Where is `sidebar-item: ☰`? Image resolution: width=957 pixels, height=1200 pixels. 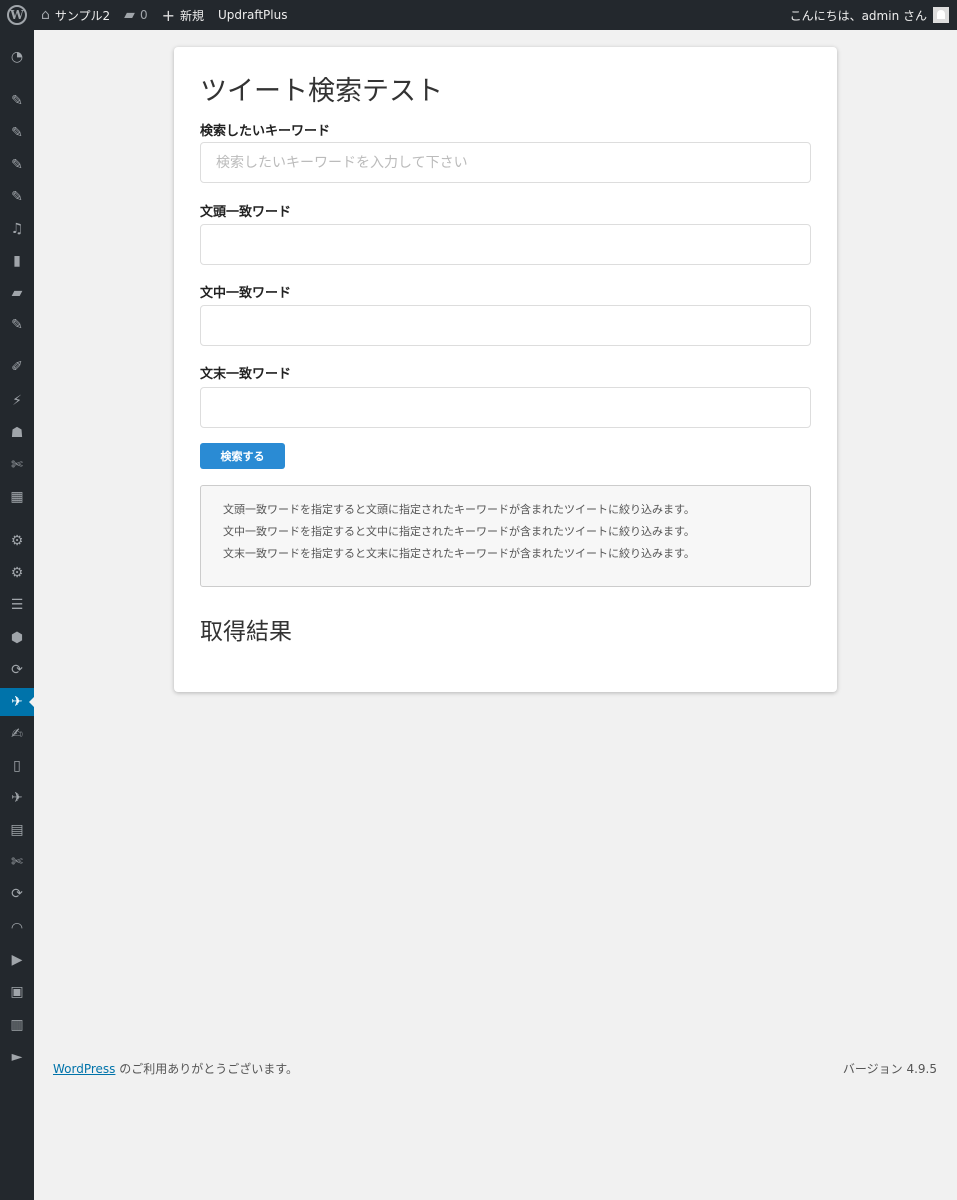
sidebar-item: ☰ is located at coordinates (17, 605).